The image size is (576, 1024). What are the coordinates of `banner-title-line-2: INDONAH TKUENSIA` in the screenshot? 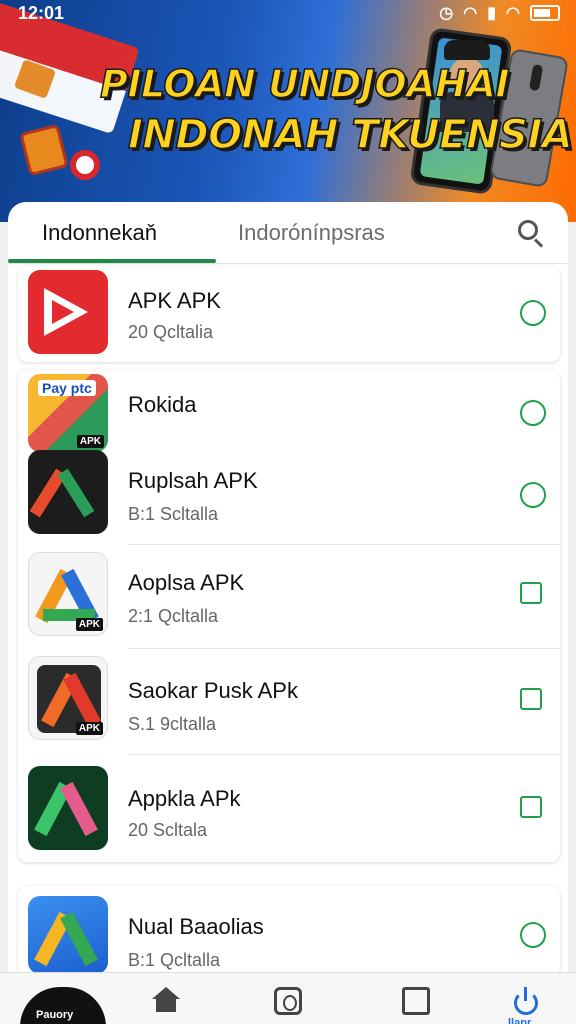 It's located at (350, 135).